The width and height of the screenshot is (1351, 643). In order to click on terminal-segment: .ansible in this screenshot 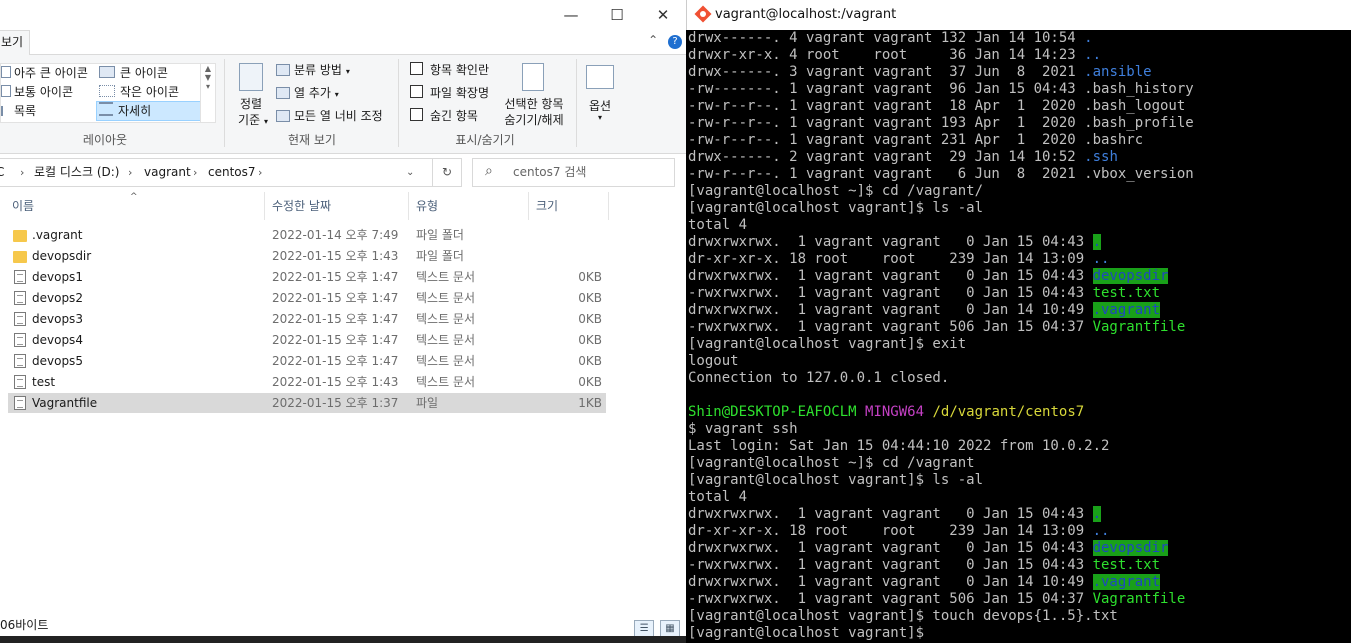, I will do `click(1118, 72)`.